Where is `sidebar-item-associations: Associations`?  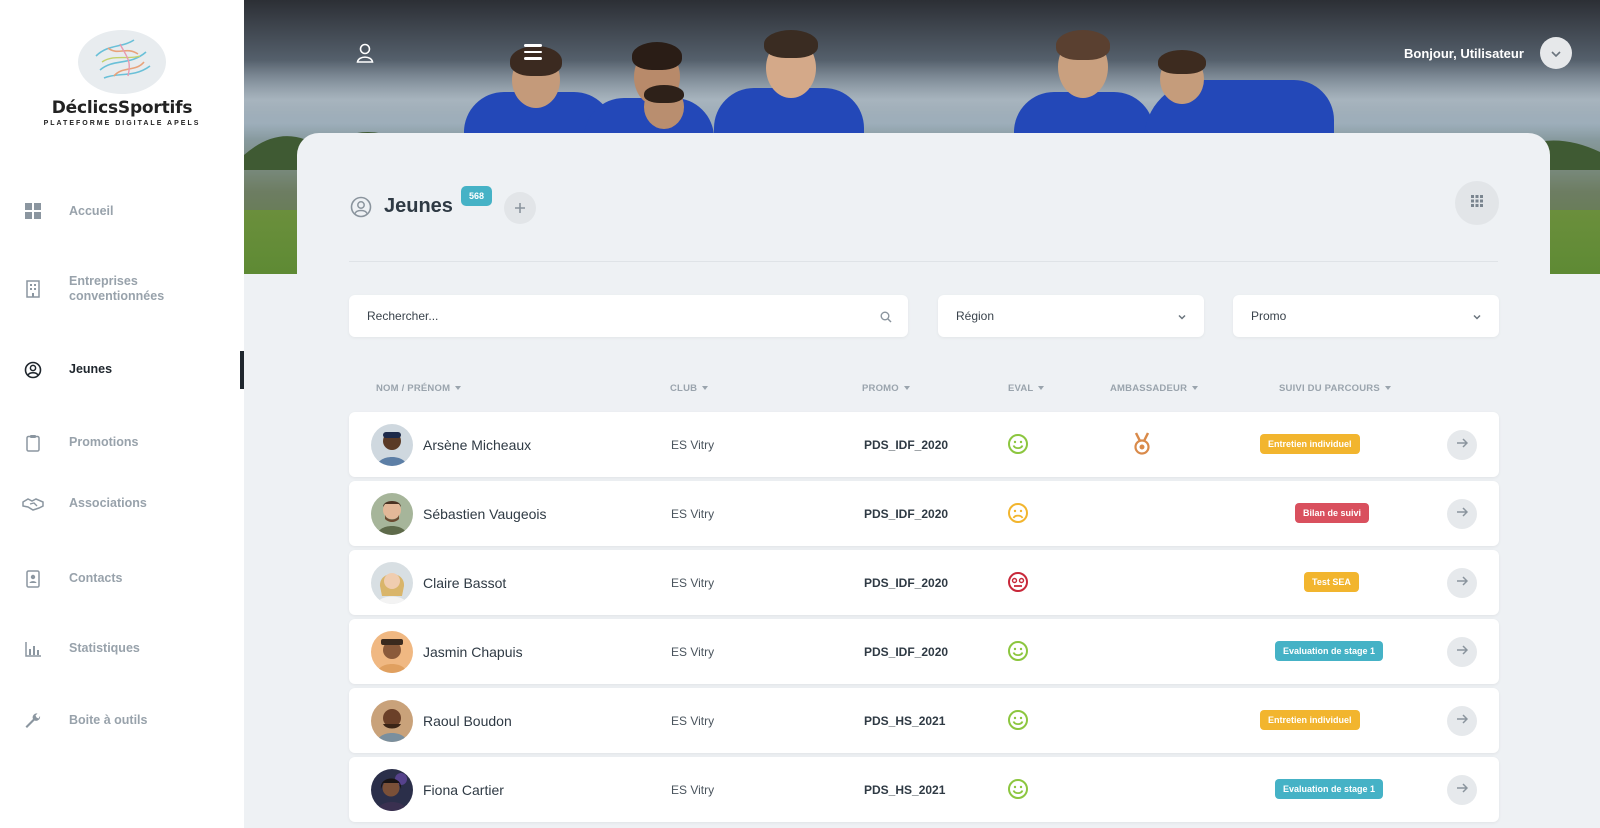 sidebar-item-associations: Associations is located at coordinates (122, 504).